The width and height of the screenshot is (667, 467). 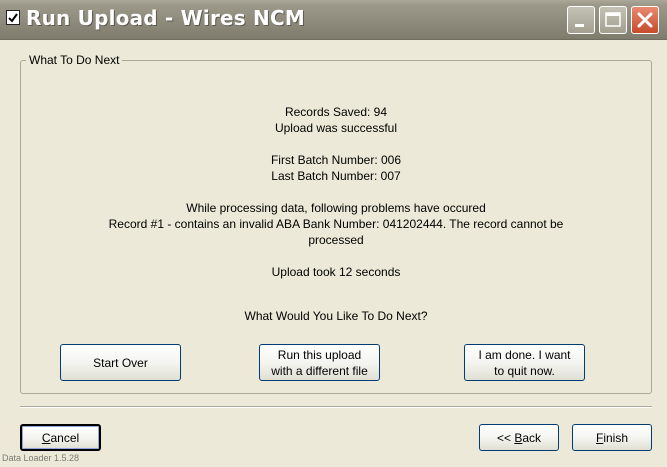 What do you see at coordinates (74, 60) in the screenshot?
I see `group-label: What To Do Next` at bounding box center [74, 60].